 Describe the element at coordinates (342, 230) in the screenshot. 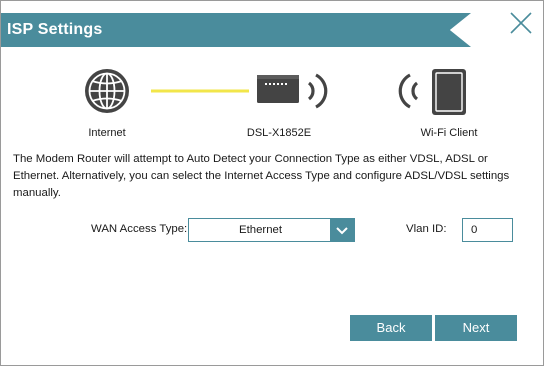

I see `chevron-down-icon` at that location.